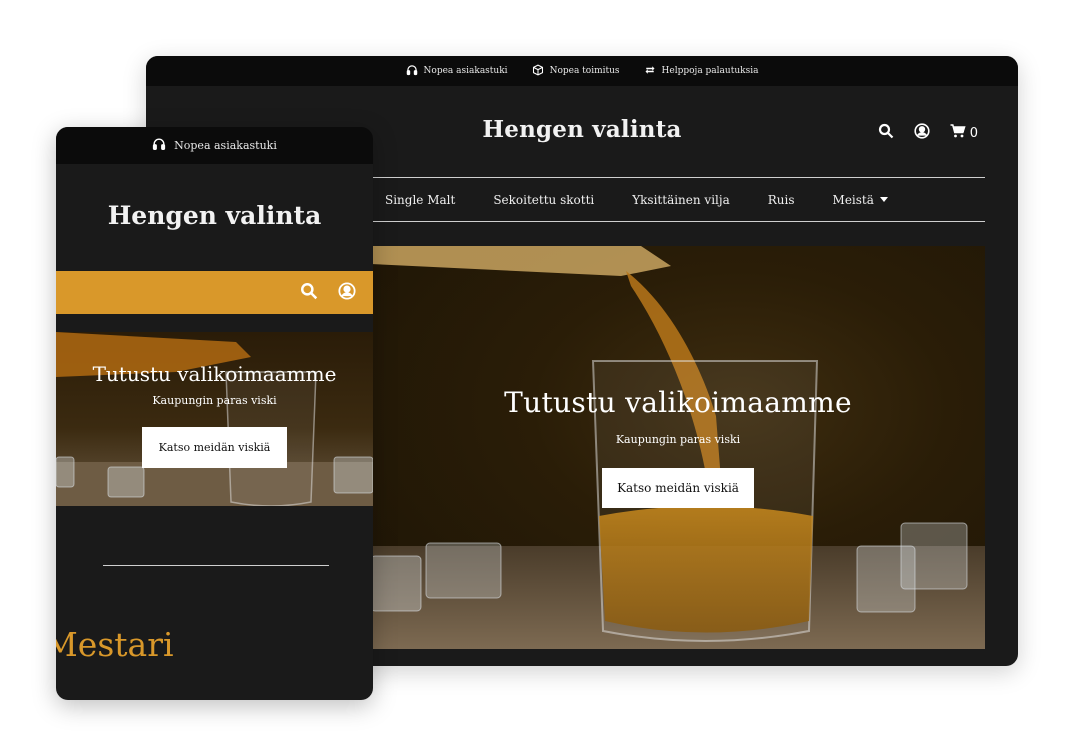 The image size is (1075, 740). Describe the element at coordinates (710, 71) in the screenshot. I see `announcement-text: Helppoja palautuksia` at that location.